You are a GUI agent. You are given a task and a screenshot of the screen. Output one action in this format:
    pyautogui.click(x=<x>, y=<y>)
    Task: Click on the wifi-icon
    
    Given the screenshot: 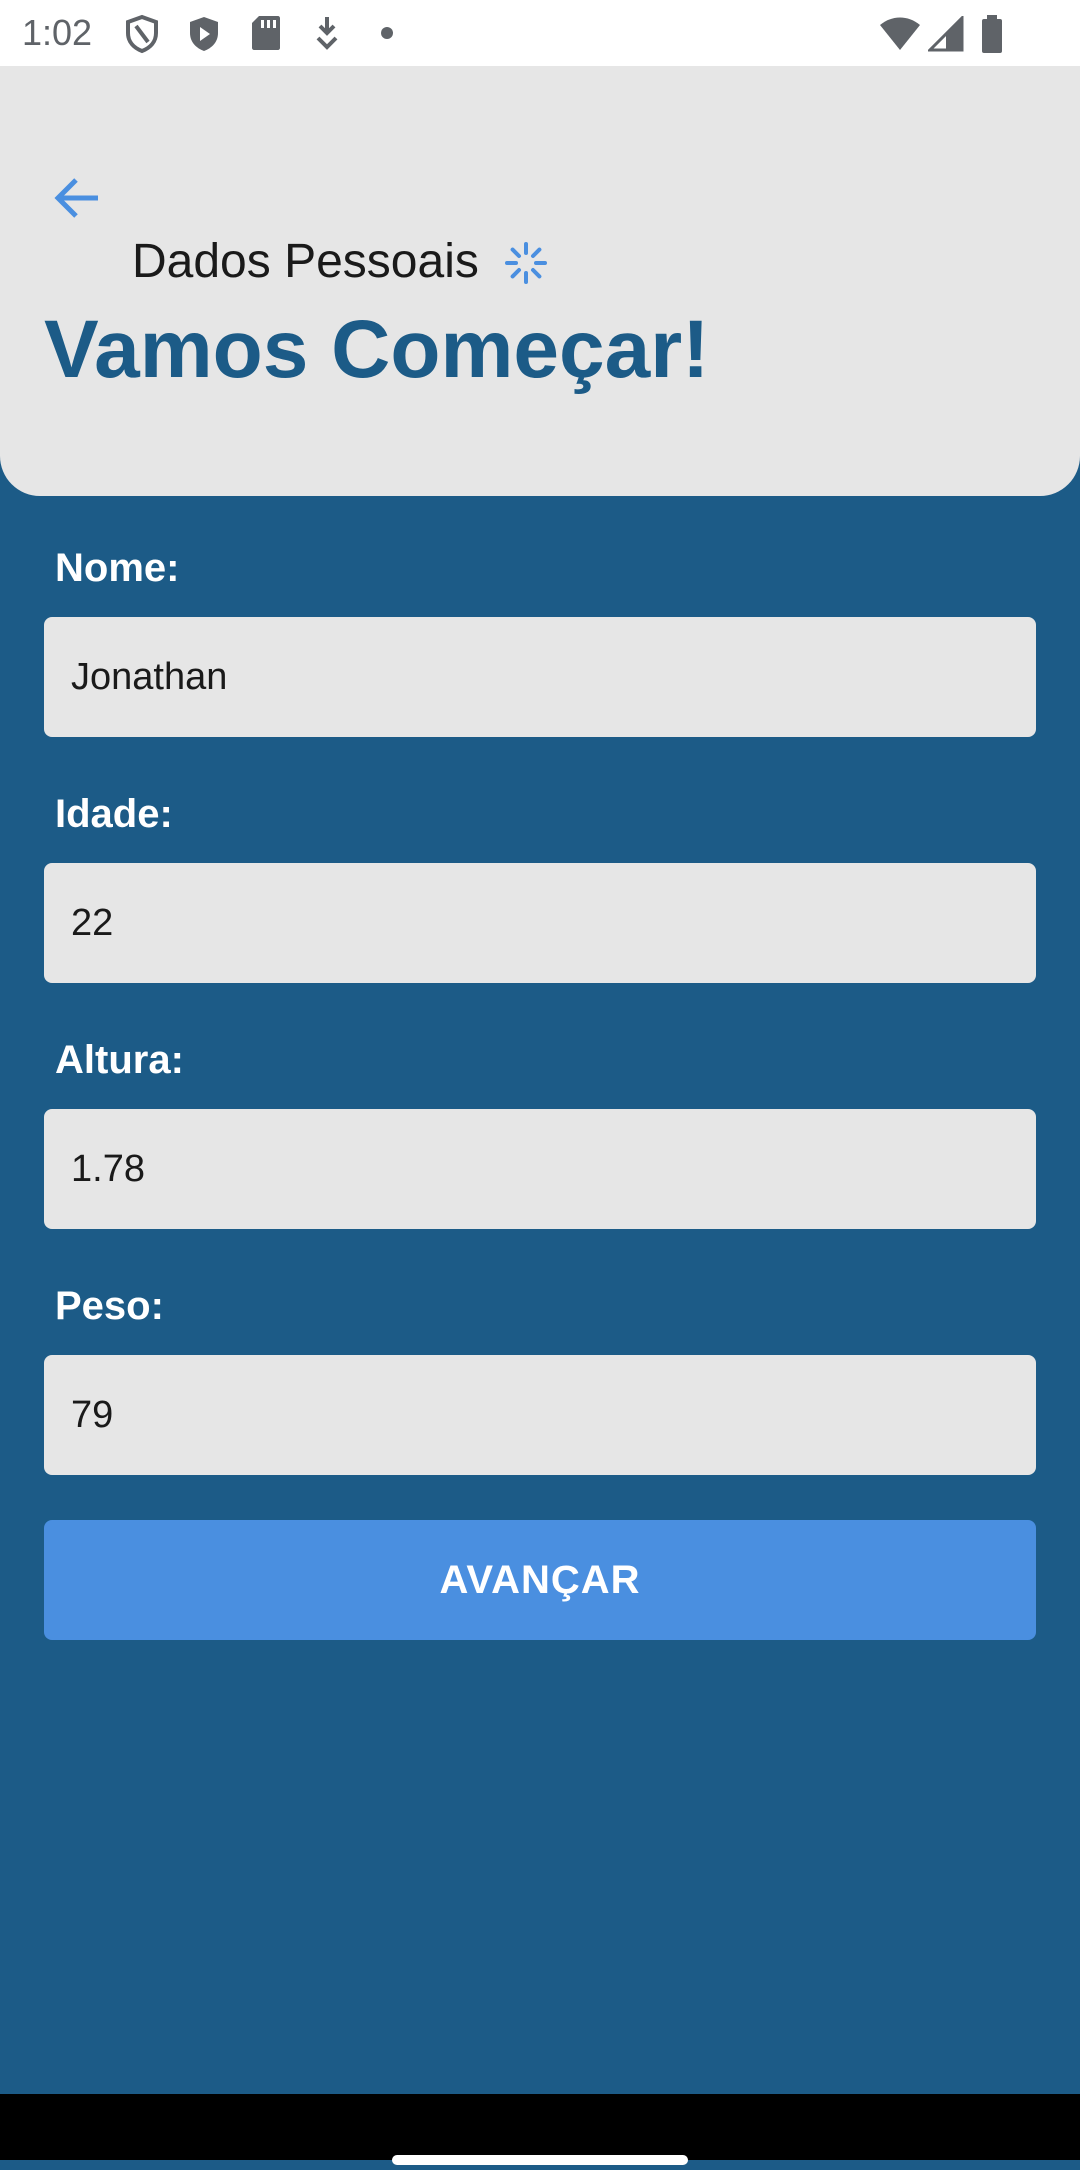 What is the action you would take?
    pyautogui.click(x=900, y=36)
    